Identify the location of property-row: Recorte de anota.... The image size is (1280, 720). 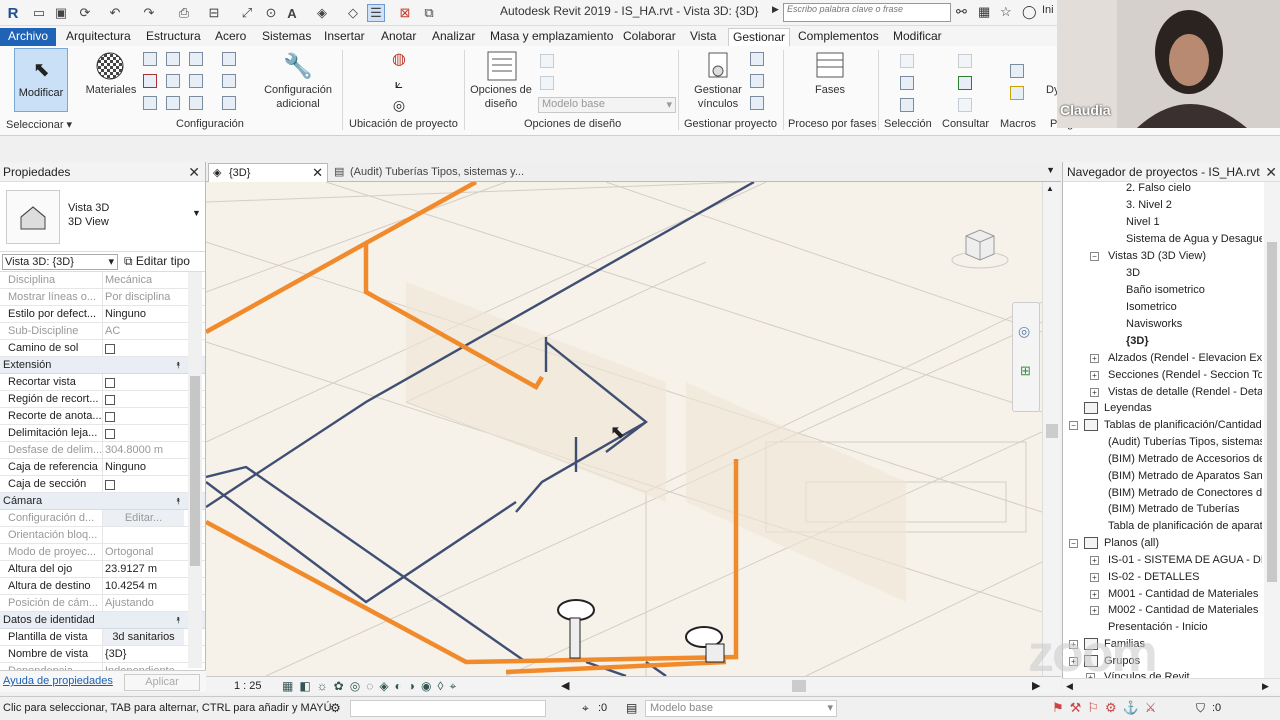
(102, 416).